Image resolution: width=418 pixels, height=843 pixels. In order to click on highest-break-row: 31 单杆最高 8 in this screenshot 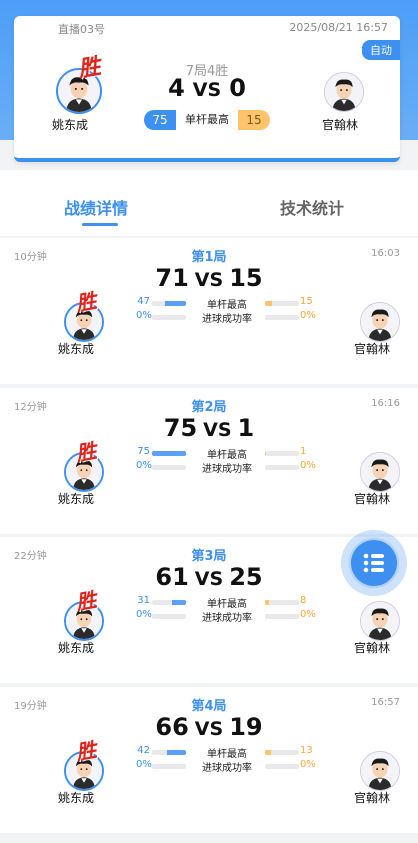, I will do `click(227, 602)`.